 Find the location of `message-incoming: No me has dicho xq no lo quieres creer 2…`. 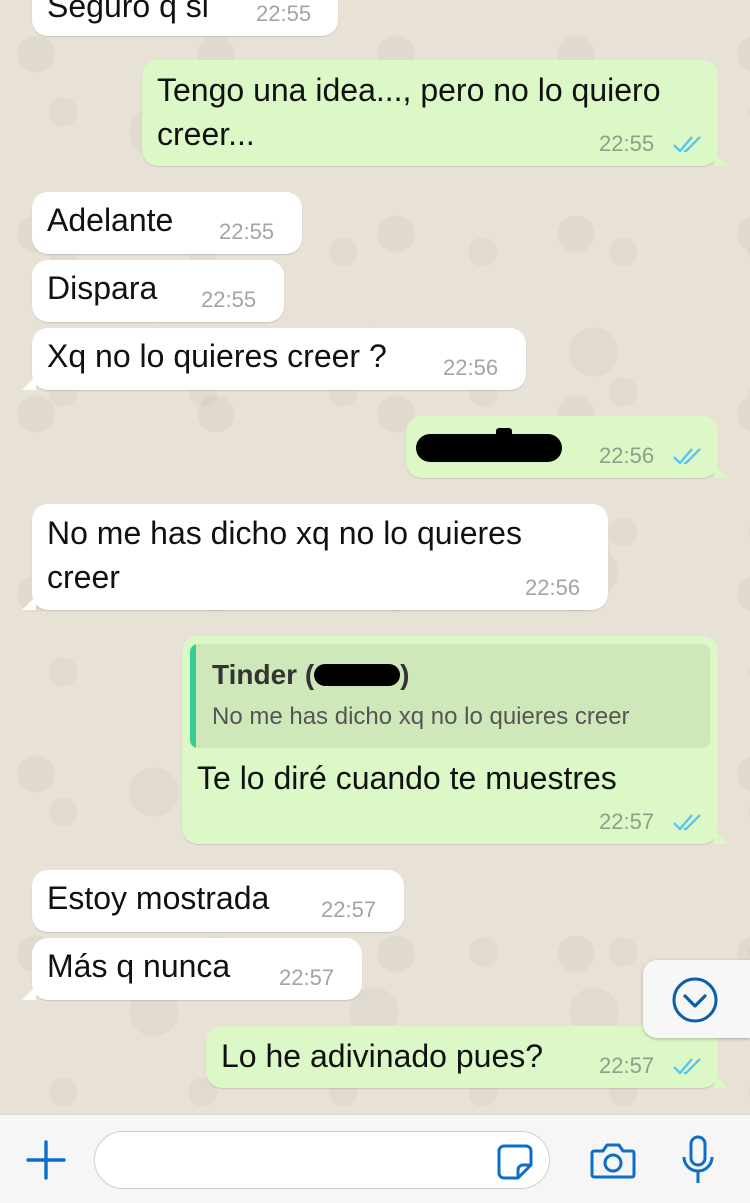

message-incoming: No me has dicho xq no lo quieres creer 2… is located at coordinates (315, 557).